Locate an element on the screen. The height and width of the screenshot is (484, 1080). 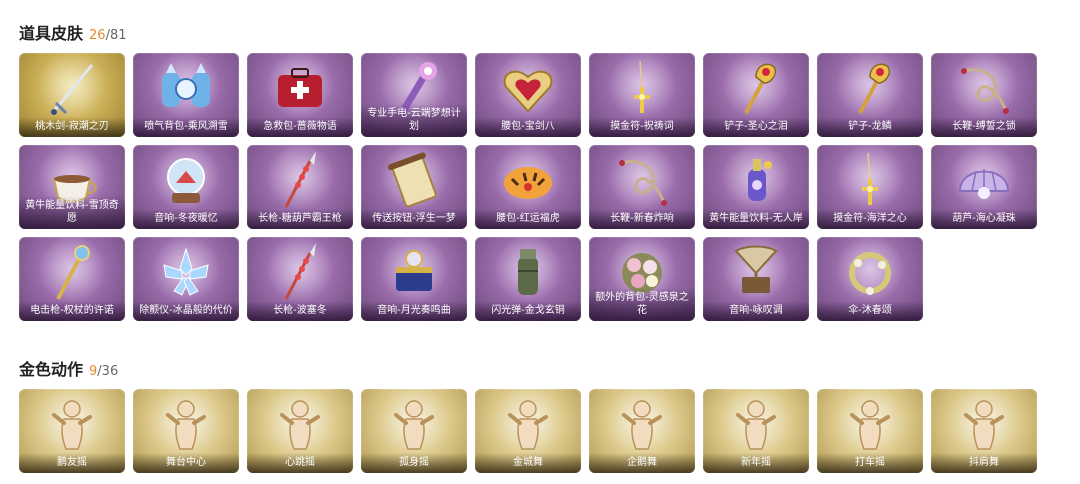
bottle-icon is located at coordinates (760, 180).